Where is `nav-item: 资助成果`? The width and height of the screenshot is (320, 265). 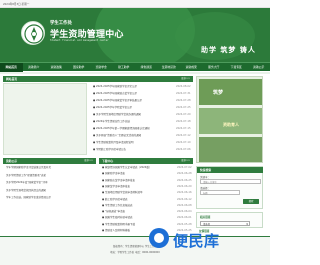
nav-item: 资助成果 is located at coordinates (191, 67).